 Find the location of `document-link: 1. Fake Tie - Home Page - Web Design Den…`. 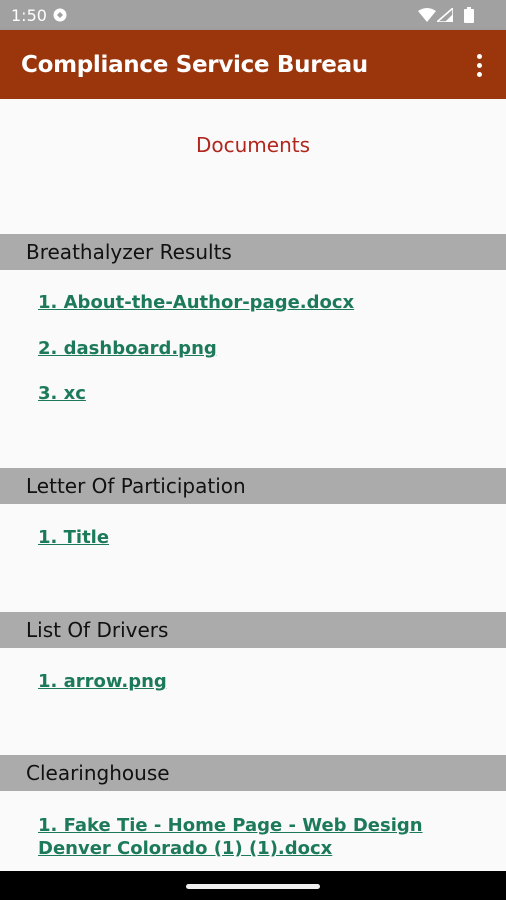

document-link: 1. Fake Tie - Home Page - Web Design Den… is located at coordinates (248, 837).